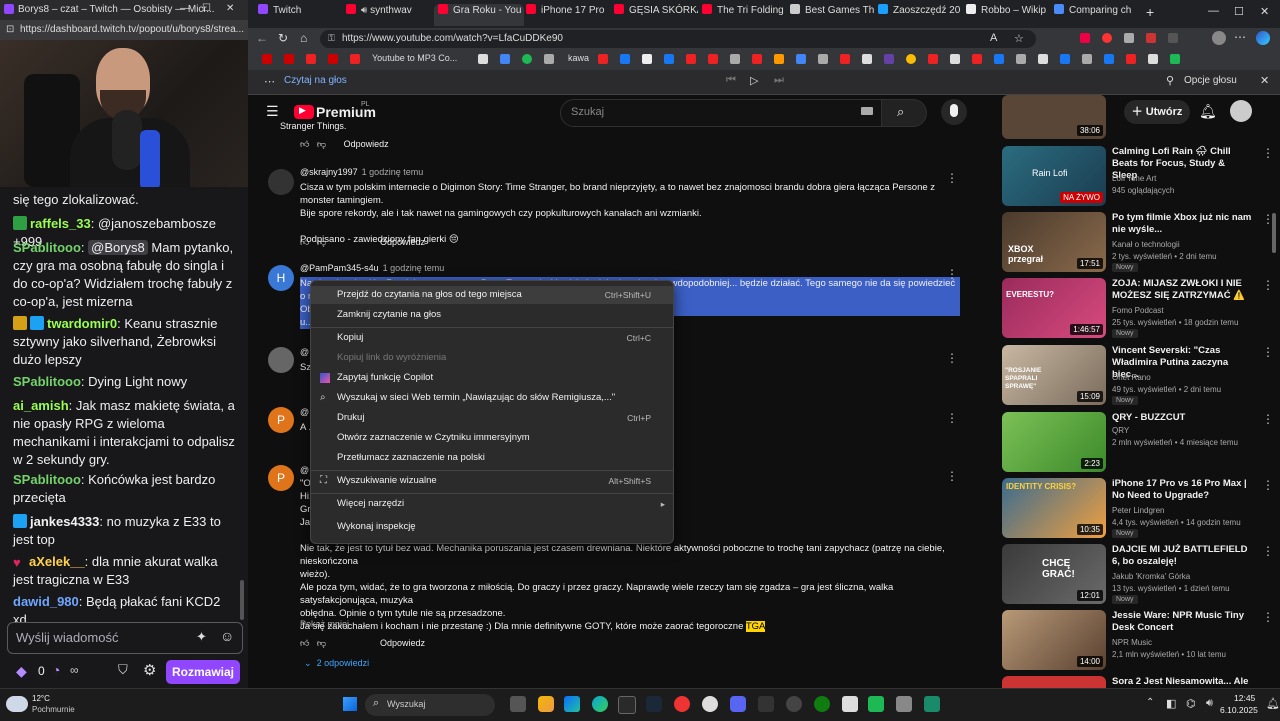 This screenshot has width=1280, height=721. Describe the element at coordinates (1209, 703) in the screenshot. I see `volume-icon: 🔊︎` at that location.